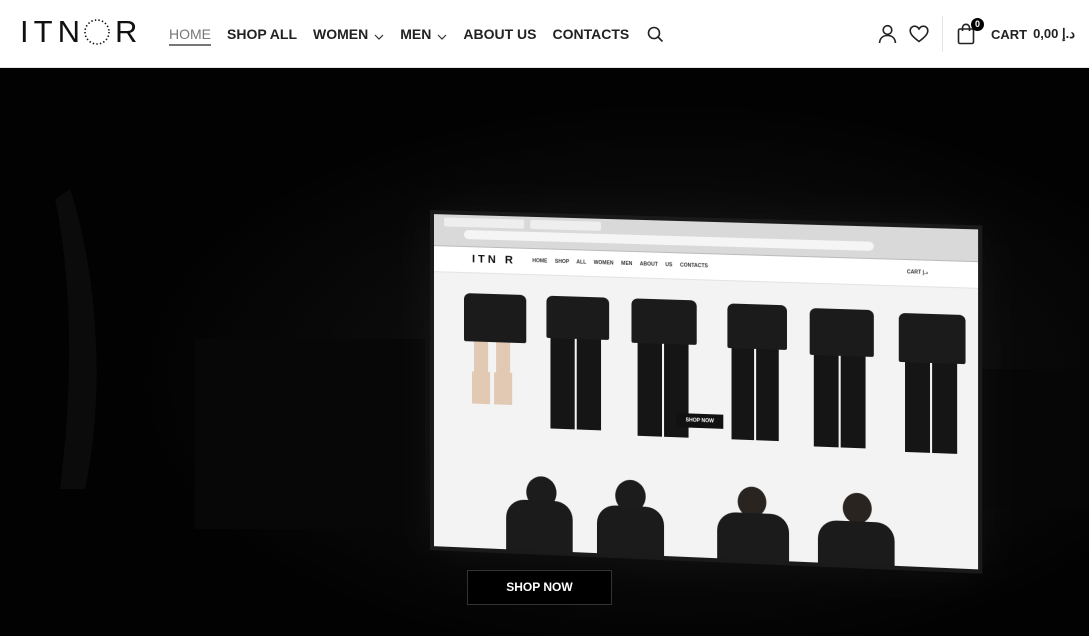 The image size is (1089, 636). I want to click on nav-label: SHOP ALL, so click(262, 34).